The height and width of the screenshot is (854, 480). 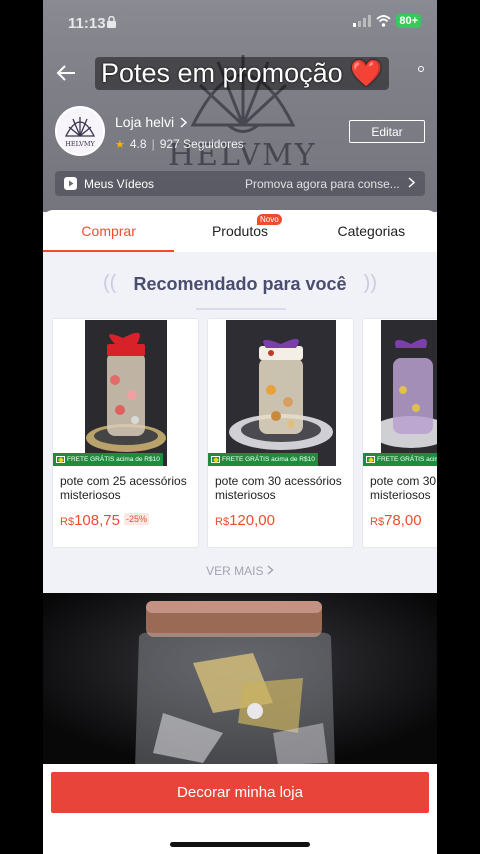 What do you see at coordinates (240, 844) in the screenshot?
I see `home-indicator` at bounding box center [240, 844].